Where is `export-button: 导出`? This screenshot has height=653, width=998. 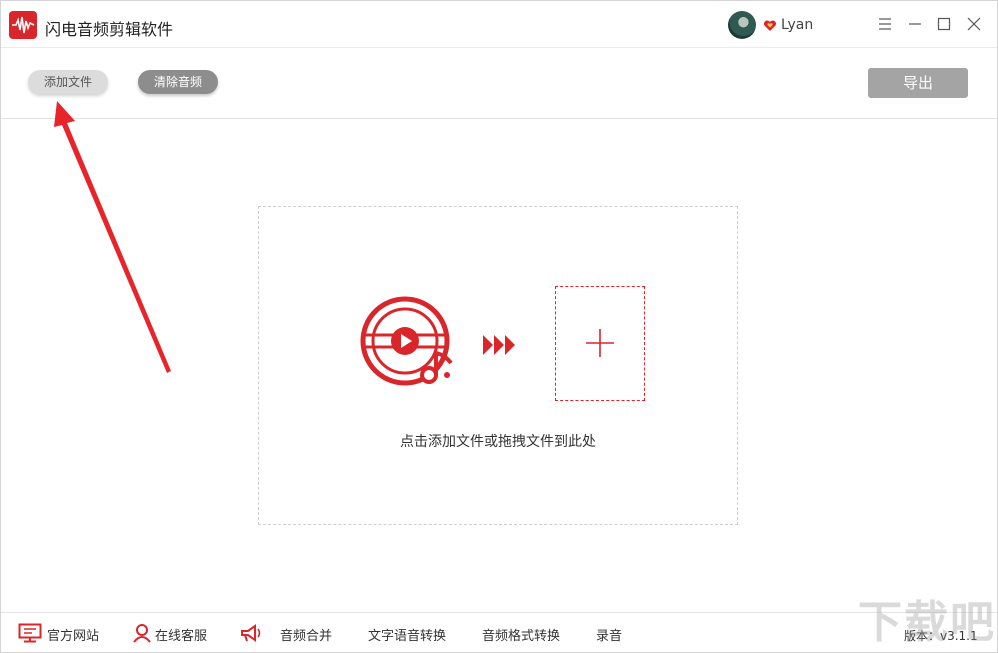
export-button: 导出 is located at coordinates (918, 83).